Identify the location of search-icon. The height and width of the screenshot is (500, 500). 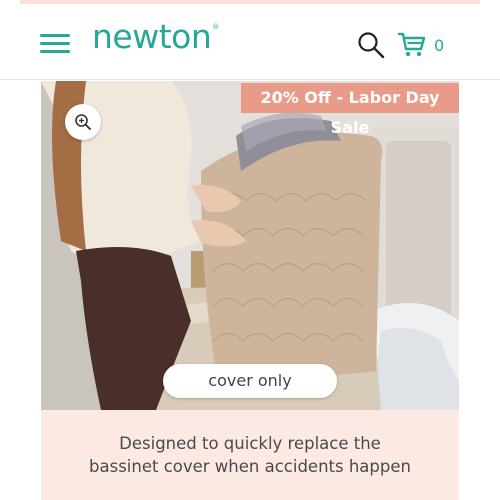
(371, 45).